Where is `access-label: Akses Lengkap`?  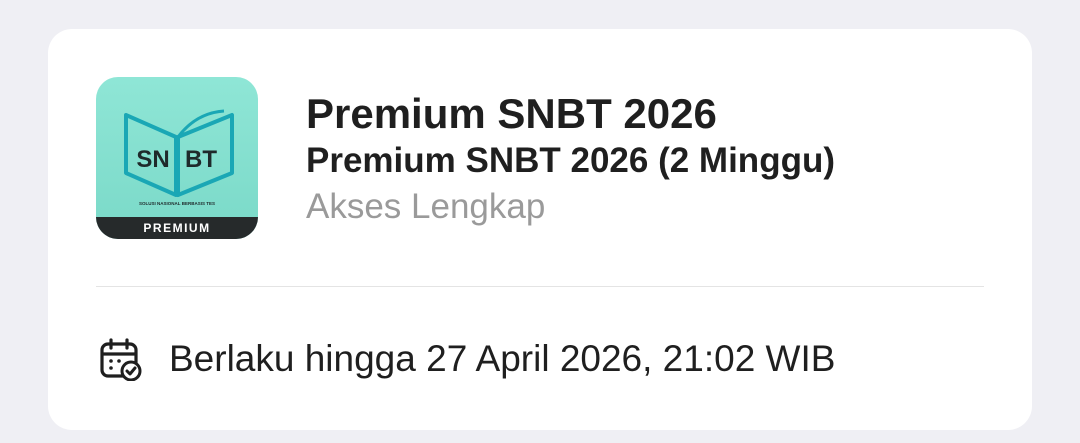
access-label: Akses Lengkap is located at coordinates (426, 206).